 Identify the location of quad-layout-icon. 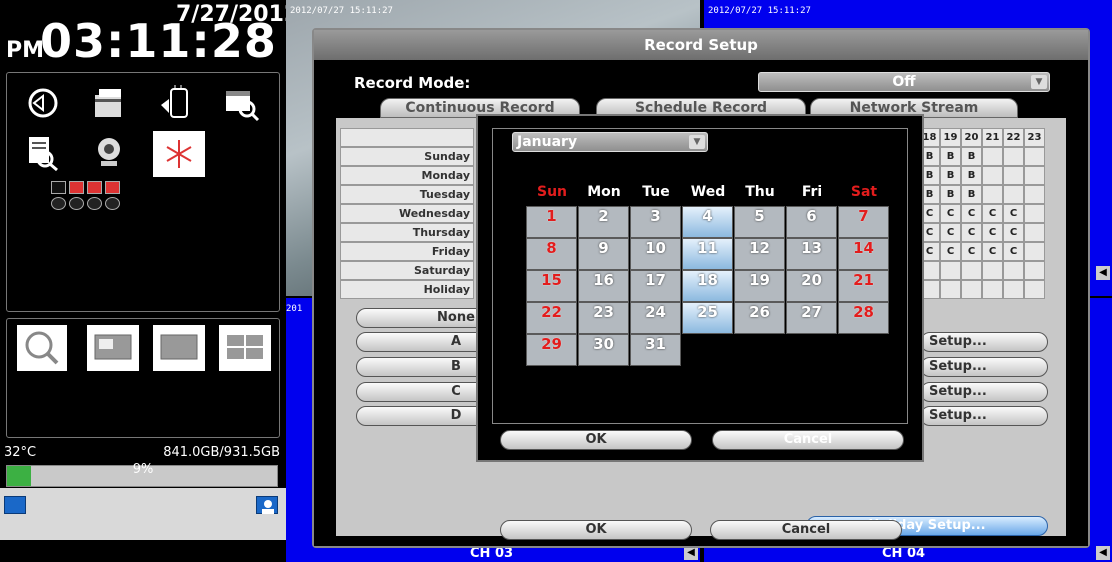
(245, 348).